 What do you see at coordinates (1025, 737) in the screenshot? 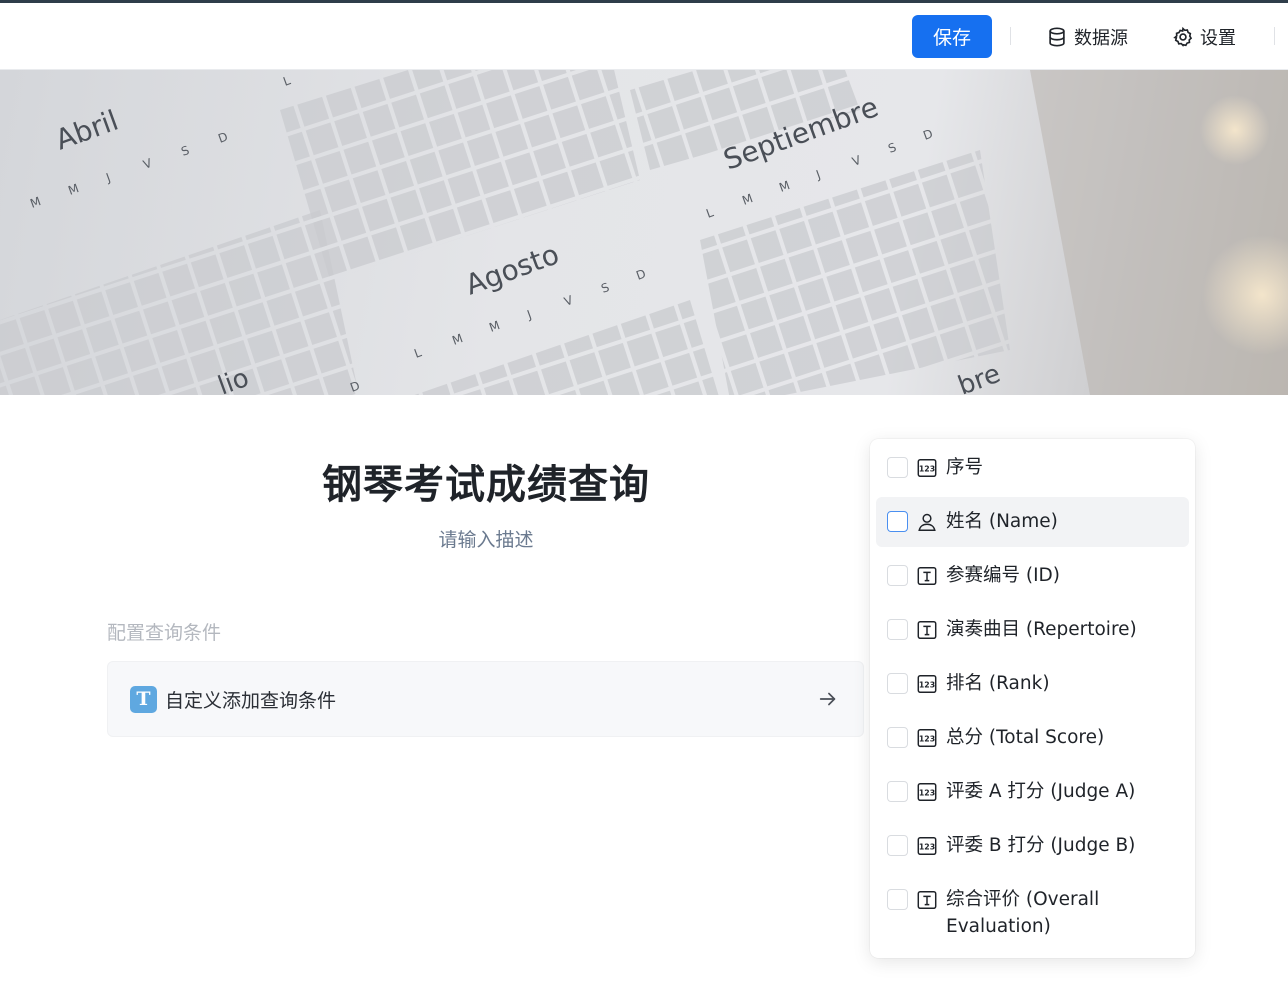
I see `field-option-label: 总分 (Total Score)` at bounding box center [1025, 737].